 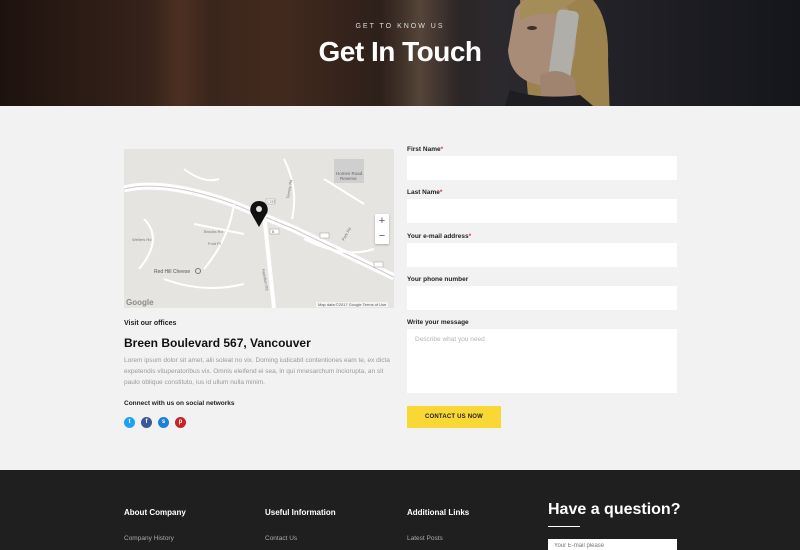 What do you see at coordinates (155, 422) in the screenshot?
I see `social-links: t f s p` at bounding box center [155, 422].